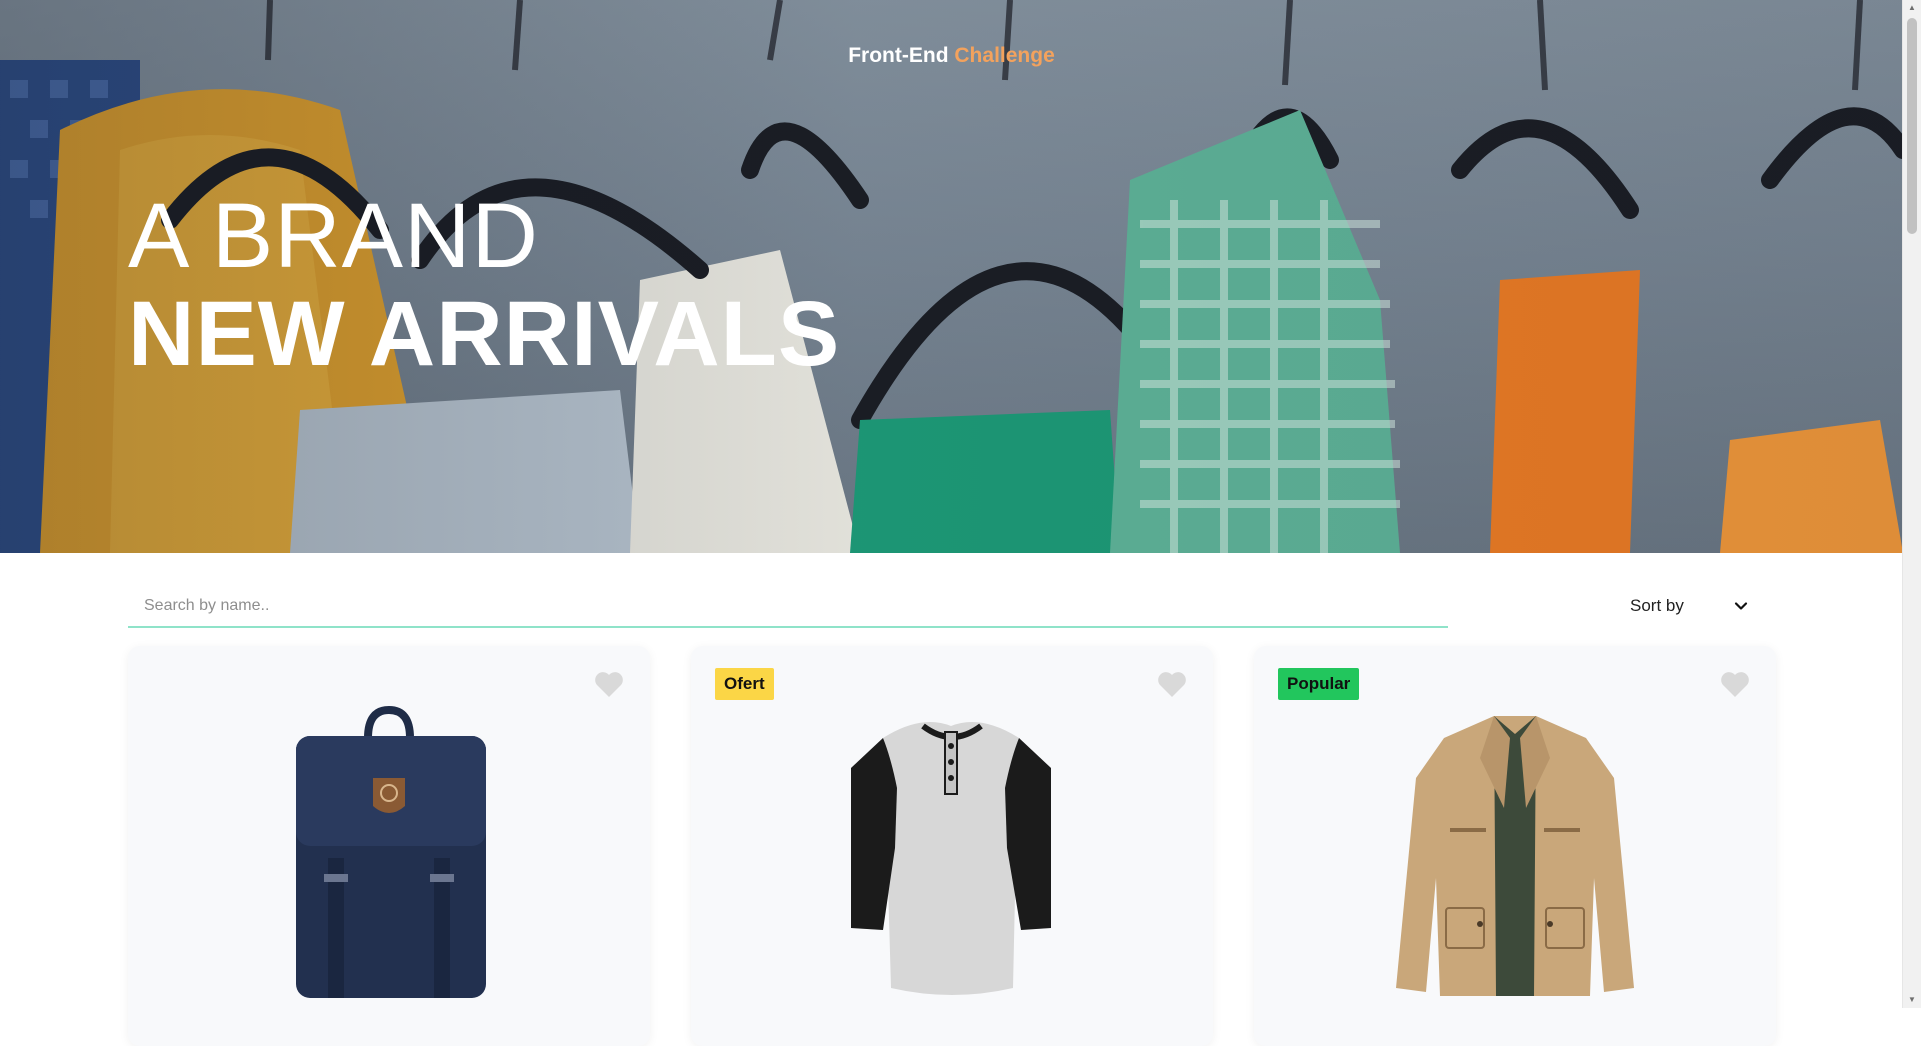 The image size is (1921, 1046). Describe the element at coordinates (951, 56) in the screenshot. I see `brand-logo: Front-End Challenge` at that location.